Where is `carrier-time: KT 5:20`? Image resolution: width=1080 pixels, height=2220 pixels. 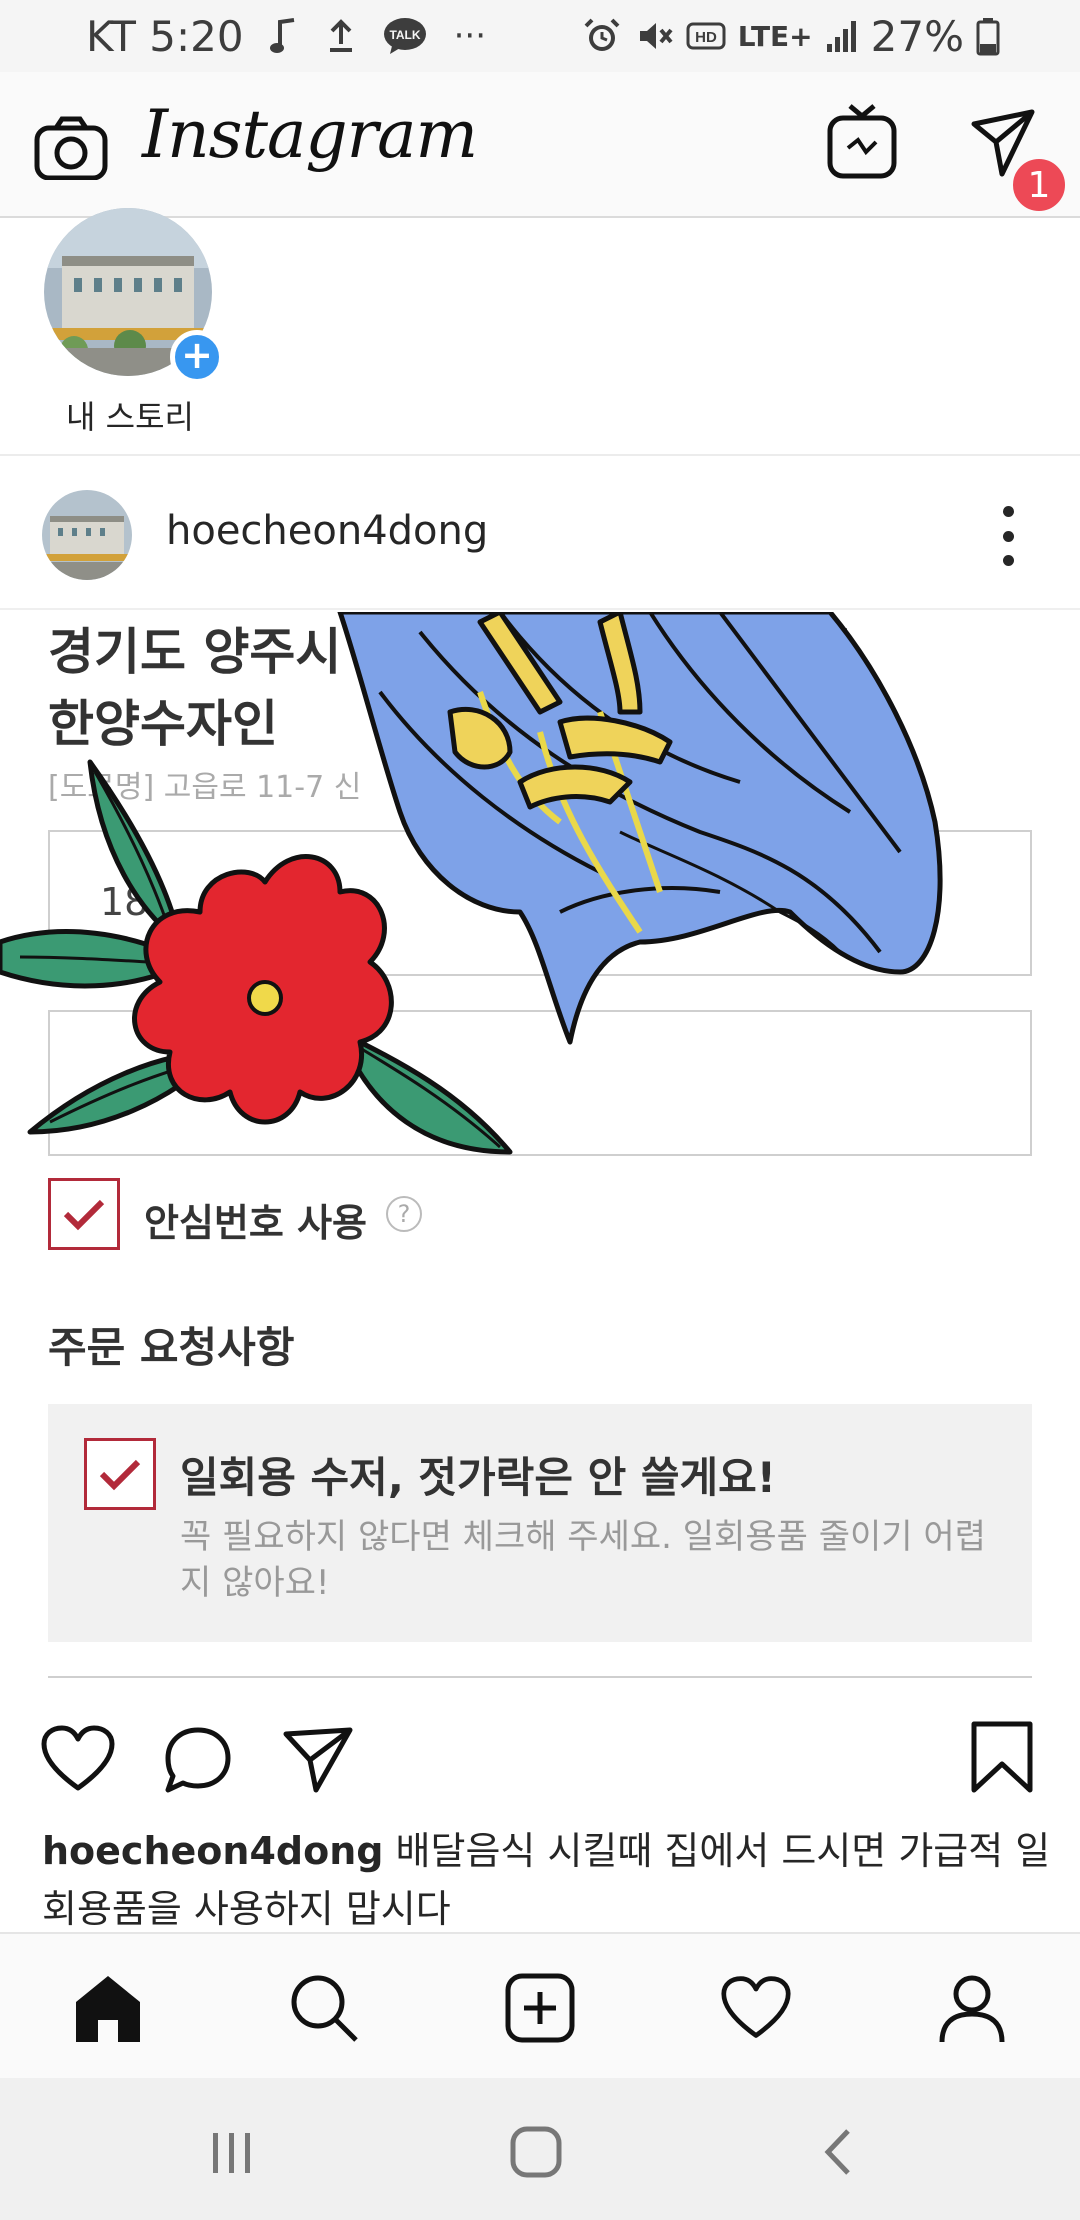 carrier-time: KT 5:20 is located at coordinates (165, 36).